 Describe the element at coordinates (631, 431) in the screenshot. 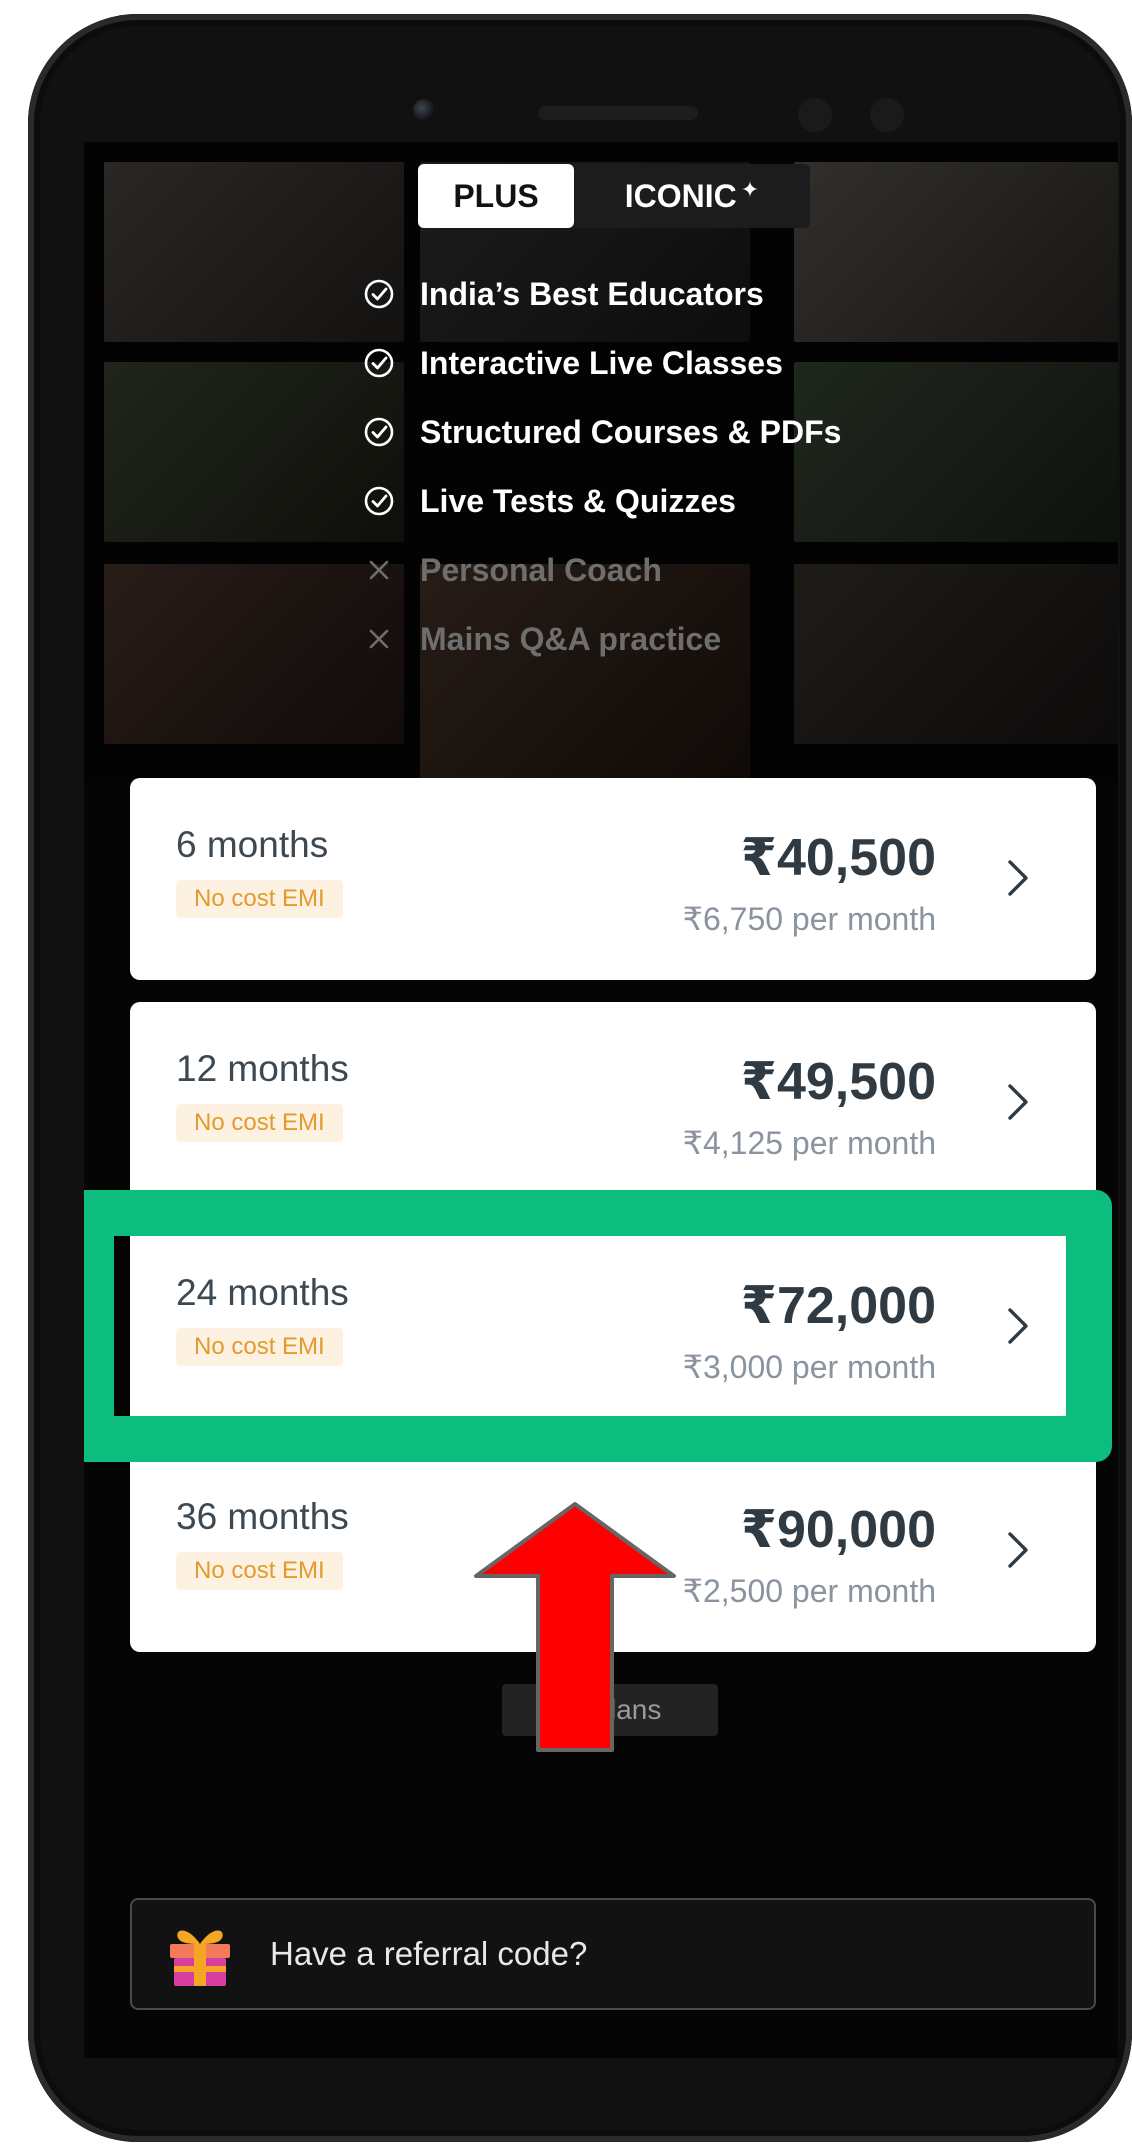

I see `feature-label: Structured Courses & PDFs` at that location.